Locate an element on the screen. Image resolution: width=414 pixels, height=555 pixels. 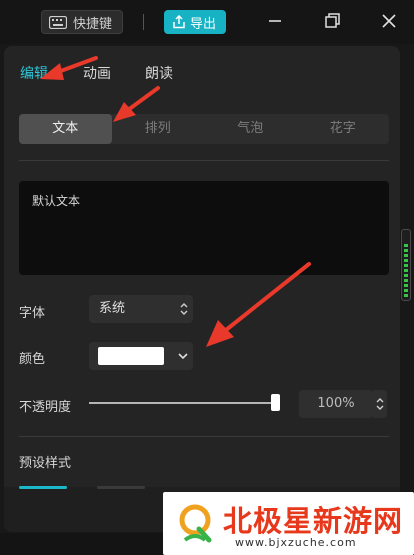
opacity-stepper is located at coordinates (380, 404).